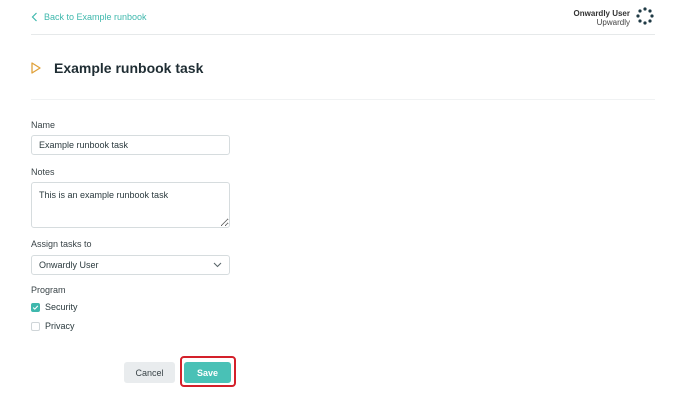 This screenshot has width=688, height=396. I want to click on security-checkbox, so click(35, 307).